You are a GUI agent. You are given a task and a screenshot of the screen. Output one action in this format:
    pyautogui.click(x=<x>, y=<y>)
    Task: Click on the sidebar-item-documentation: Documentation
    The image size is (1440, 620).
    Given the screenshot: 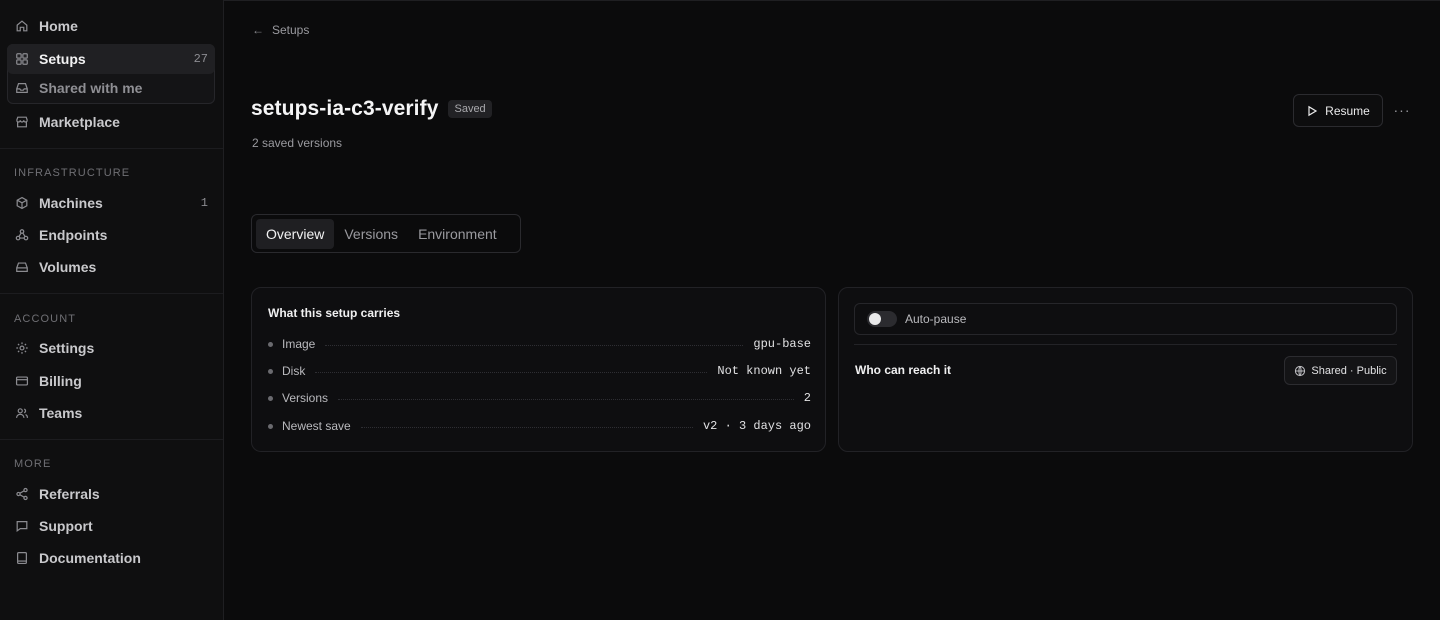 What is the action you would take?
    pyautogui.click(x=111, y=558)
    